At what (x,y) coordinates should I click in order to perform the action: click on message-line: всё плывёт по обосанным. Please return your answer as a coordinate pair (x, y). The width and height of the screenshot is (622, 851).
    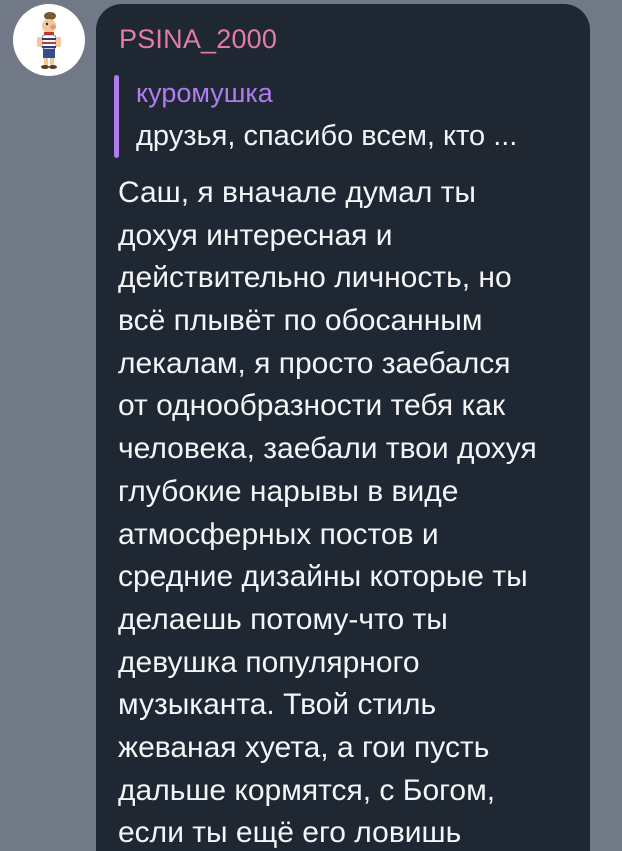
    Looking at the image, I should click on (300, 321).